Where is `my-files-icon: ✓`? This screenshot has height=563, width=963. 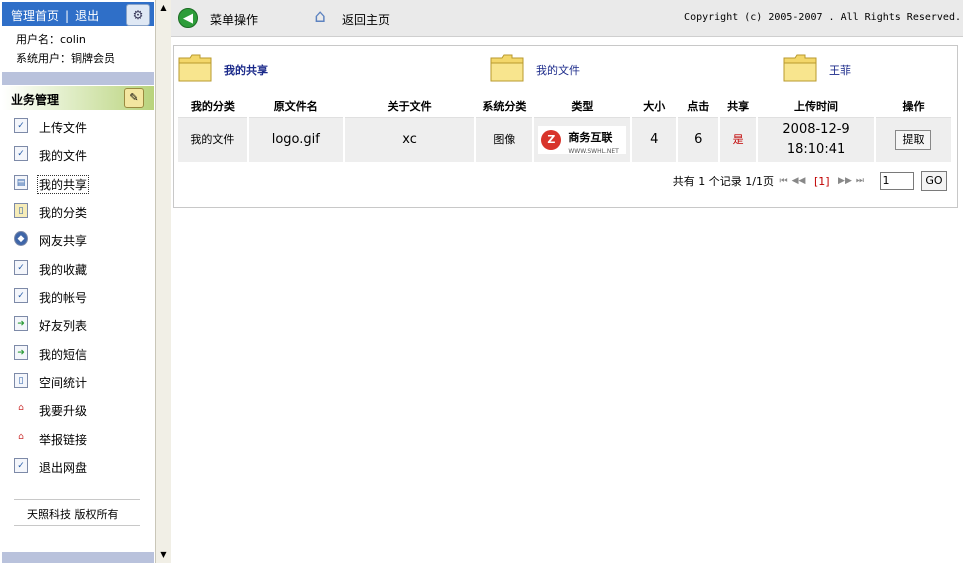 my-files-icon: ✓ is located at coordinates (21, 153).